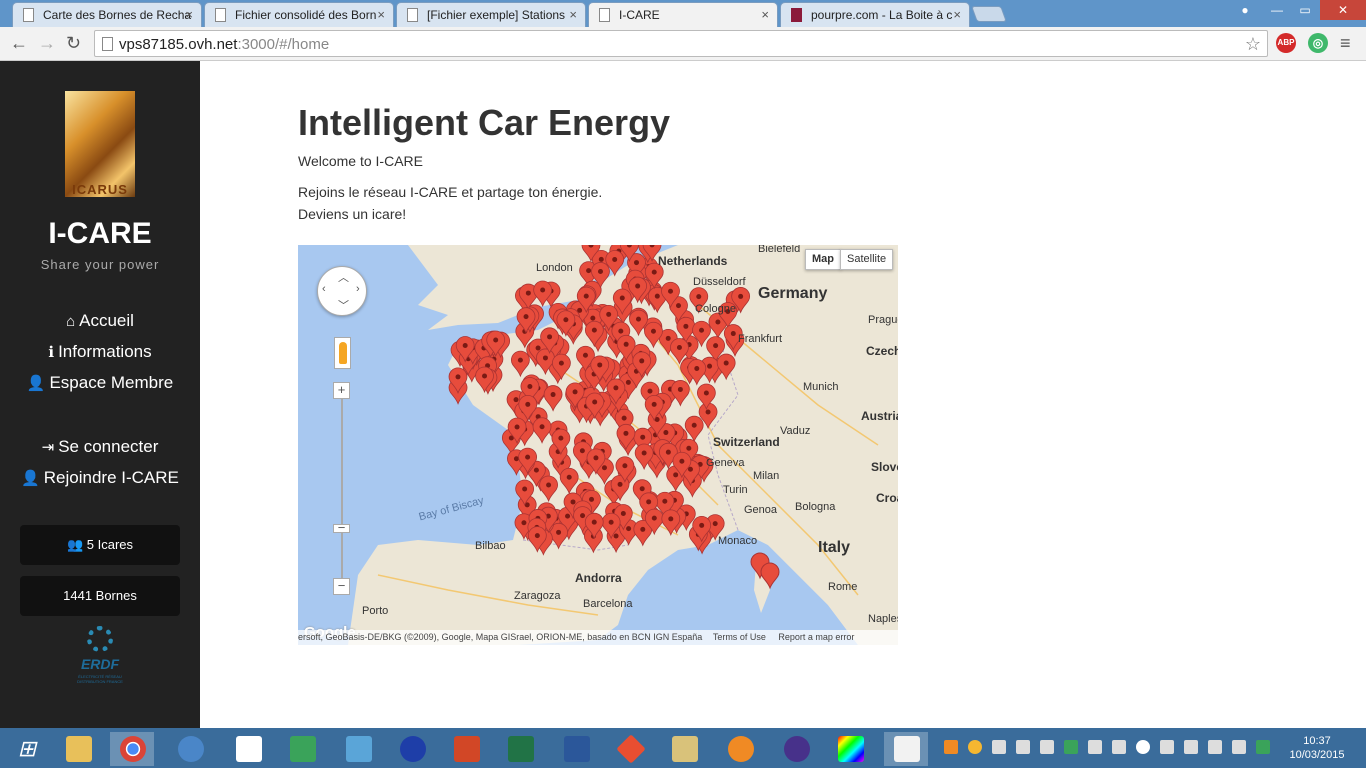 The width and height of the screenshot is (1366, 768). I want to click on profile-icon: ●, so click(1245, 10).